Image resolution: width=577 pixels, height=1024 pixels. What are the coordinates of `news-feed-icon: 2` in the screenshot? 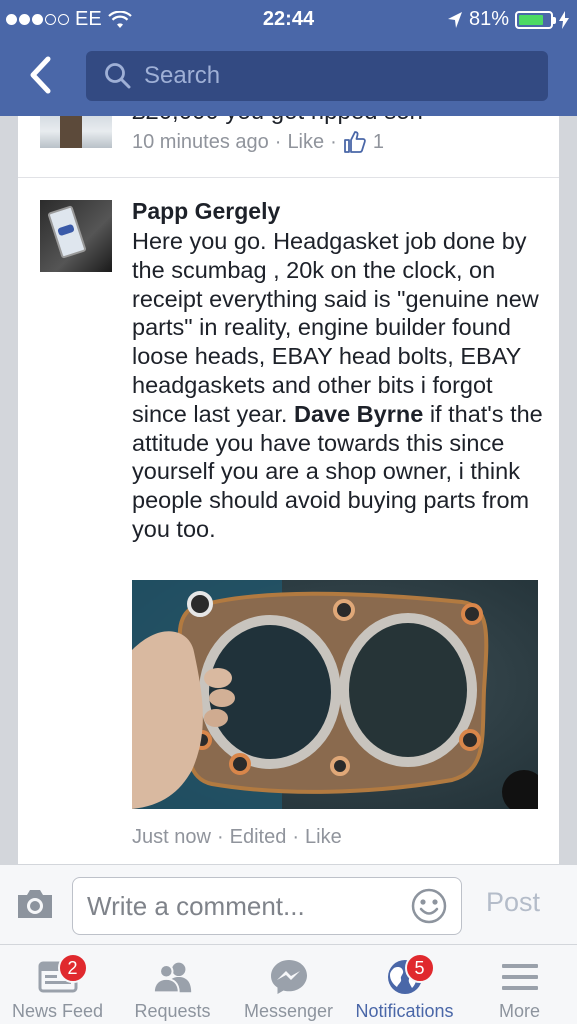 It's located at (62, 975).